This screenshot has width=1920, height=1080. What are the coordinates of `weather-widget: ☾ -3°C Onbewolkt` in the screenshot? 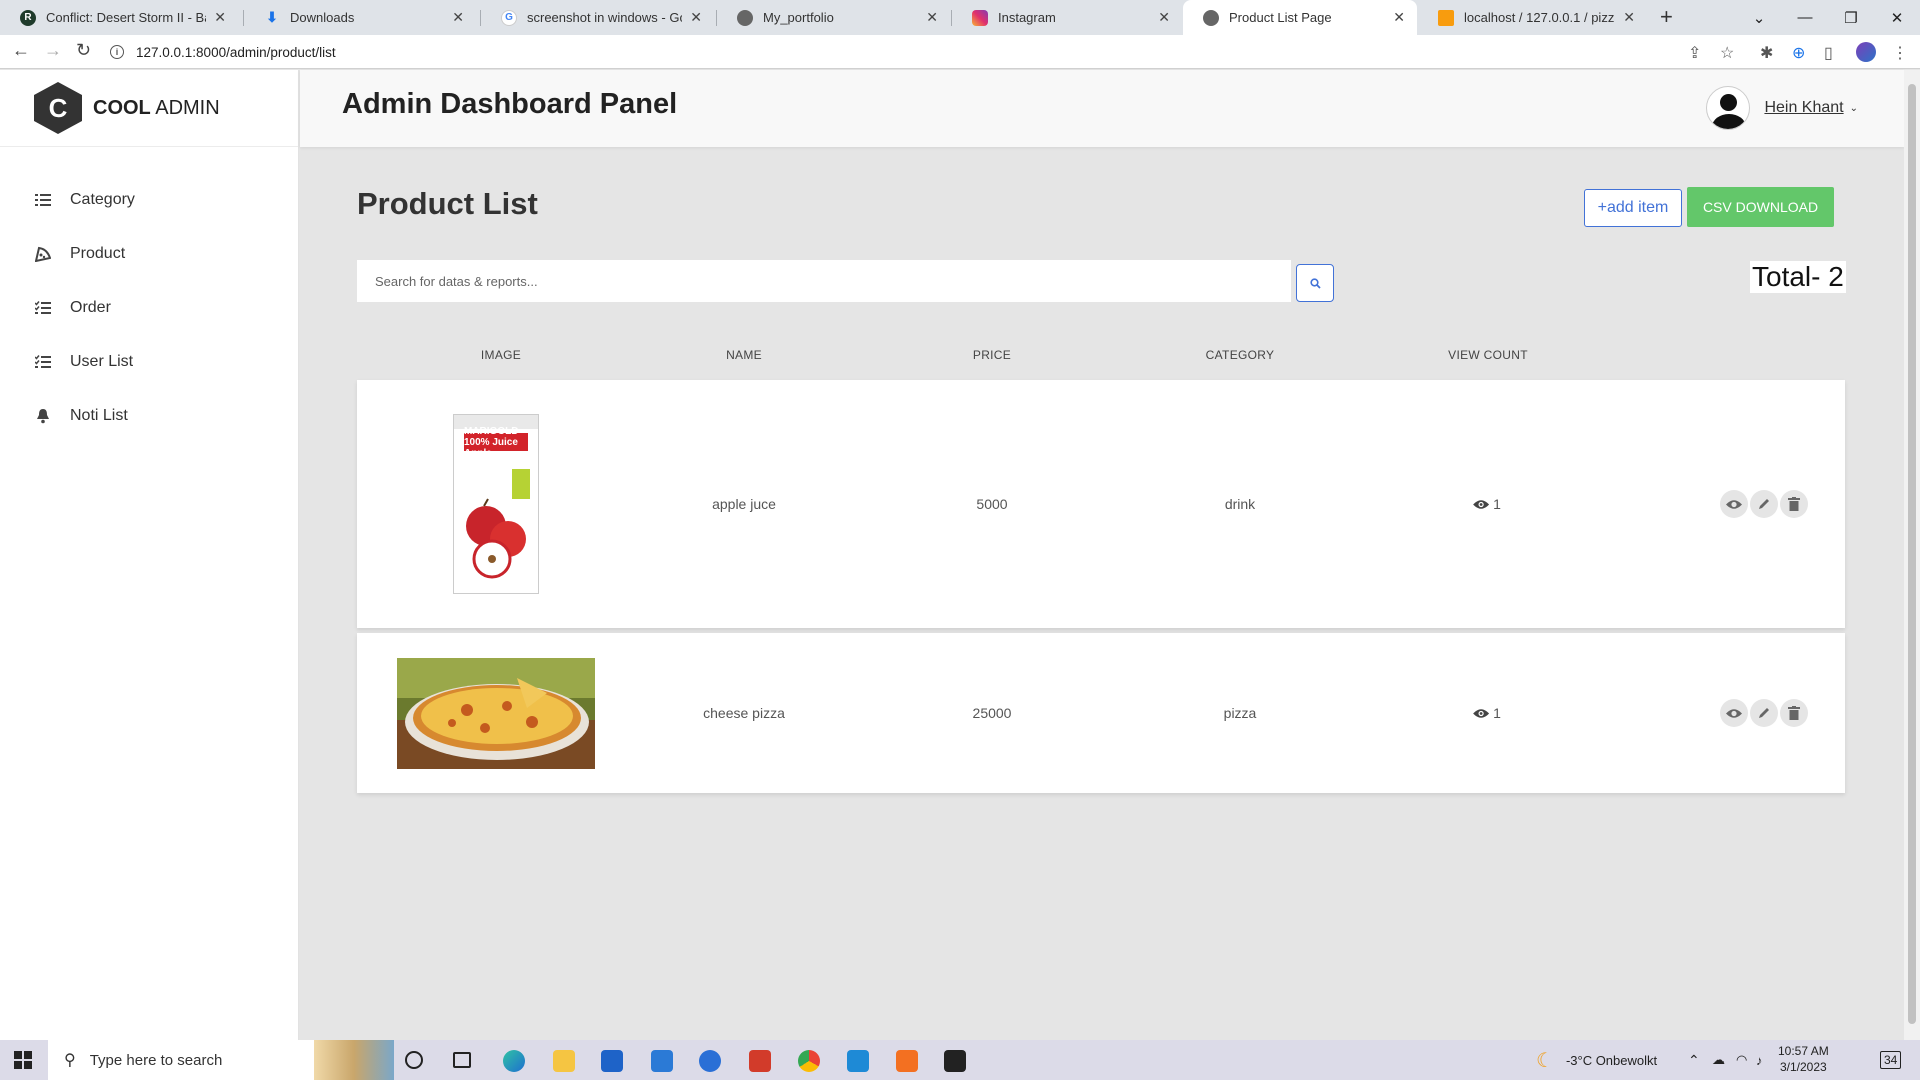 It's located at (1596, 1060).